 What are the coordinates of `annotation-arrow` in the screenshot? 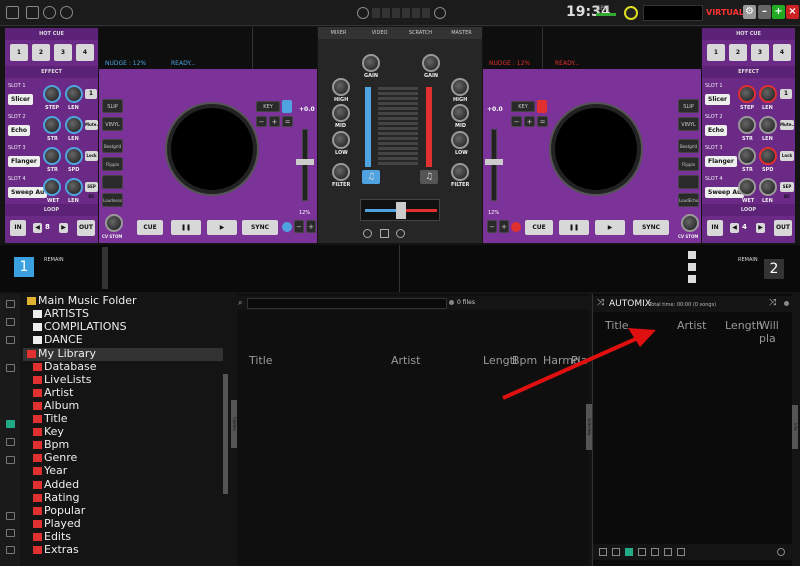 It's located at (579, 364).